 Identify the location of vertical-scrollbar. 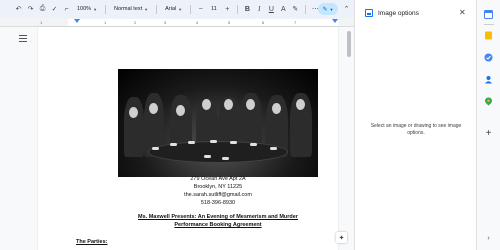
(349, 44).